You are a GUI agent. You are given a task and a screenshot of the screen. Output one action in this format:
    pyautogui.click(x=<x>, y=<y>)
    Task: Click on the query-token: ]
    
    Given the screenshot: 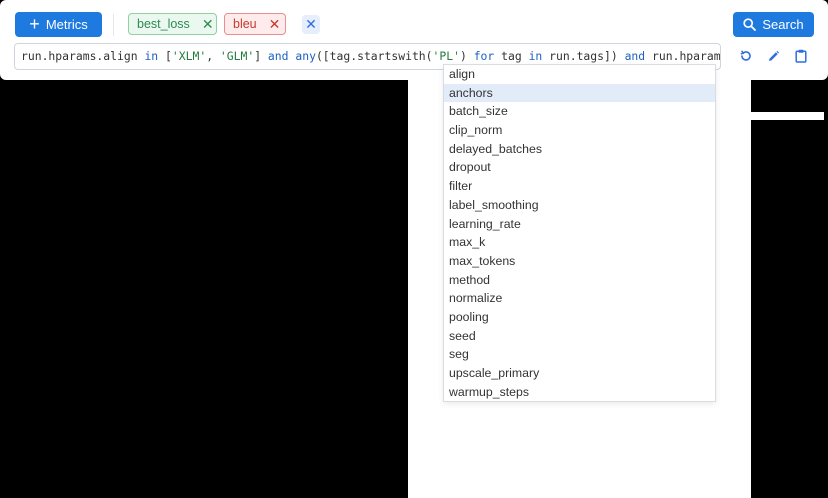 What is the action you would take?
    pyautogui.click(x=261, y=56)
    